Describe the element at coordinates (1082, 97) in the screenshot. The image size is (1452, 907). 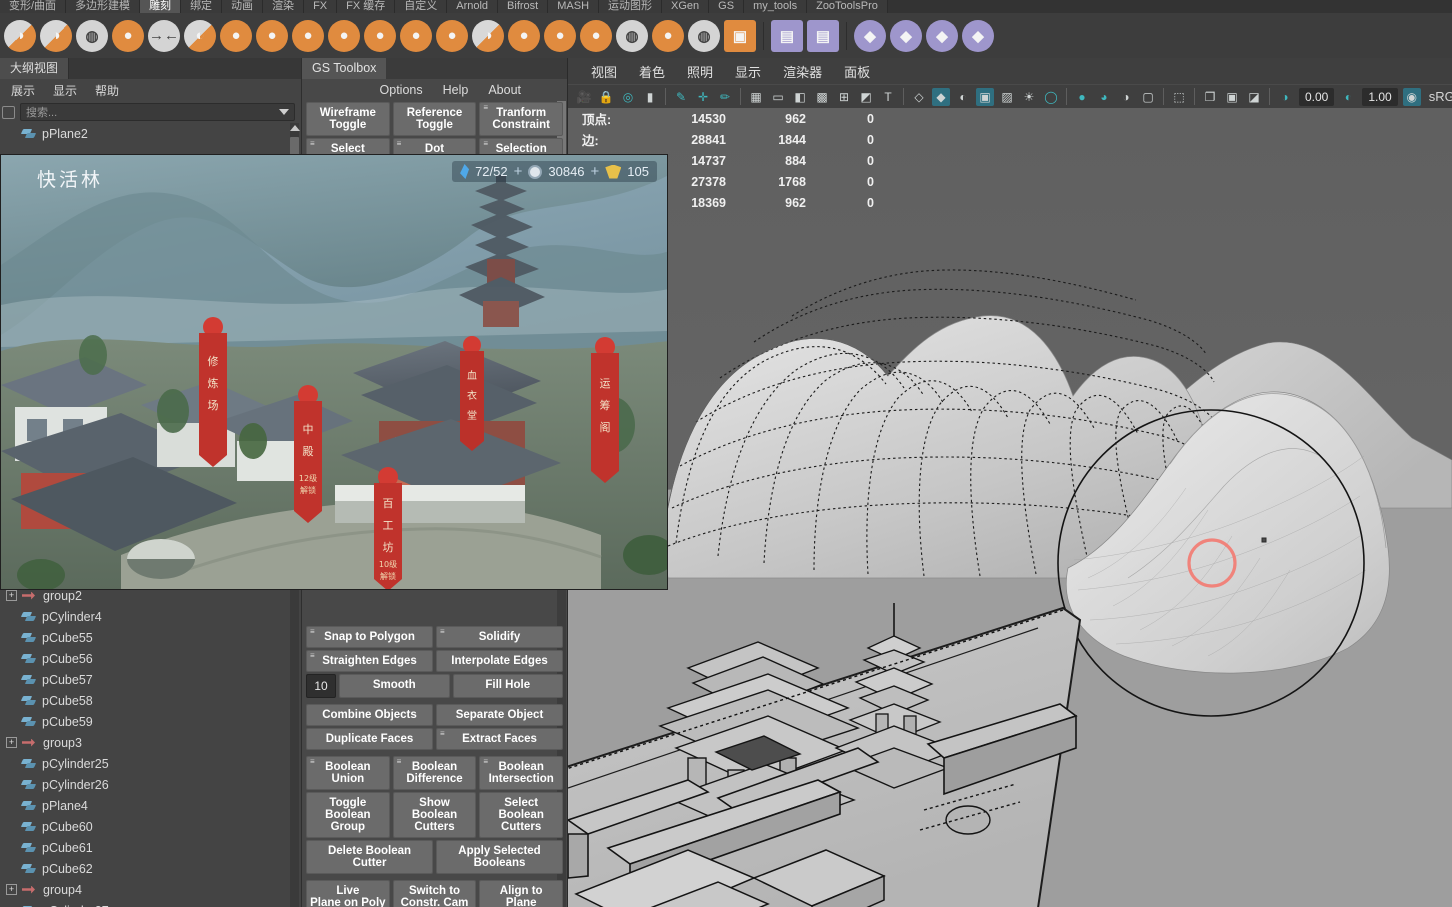
I see `ao-icon: ●` at that location.